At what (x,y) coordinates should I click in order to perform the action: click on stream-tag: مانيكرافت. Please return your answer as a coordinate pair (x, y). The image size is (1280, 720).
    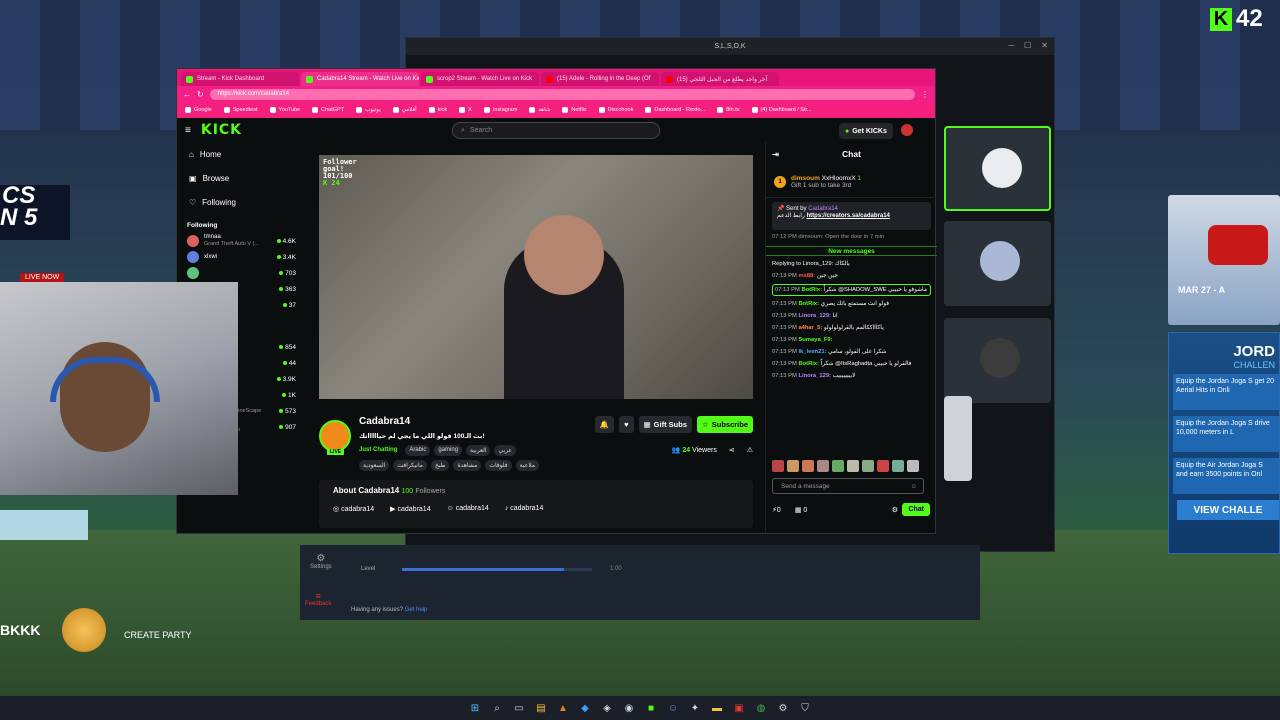
    Looking at the image, I should click on (410, 465).